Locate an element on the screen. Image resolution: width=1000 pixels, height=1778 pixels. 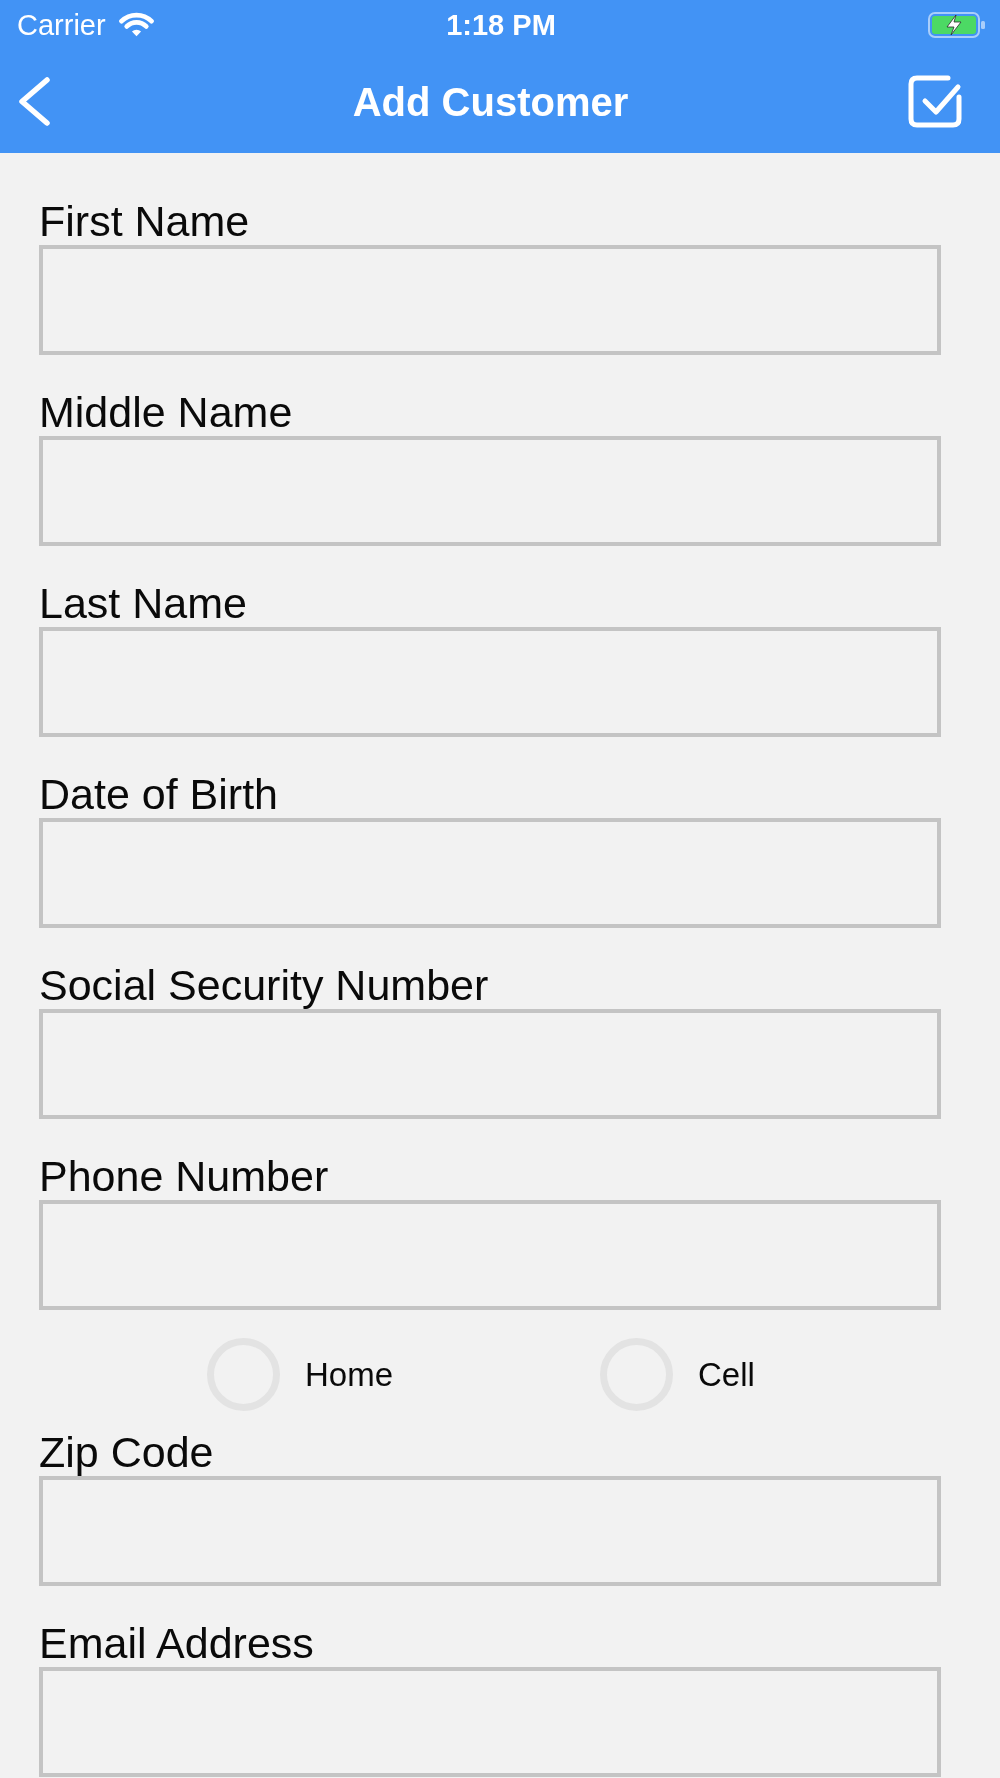
field-label: Email Address is located at coordinates (177, 1643).